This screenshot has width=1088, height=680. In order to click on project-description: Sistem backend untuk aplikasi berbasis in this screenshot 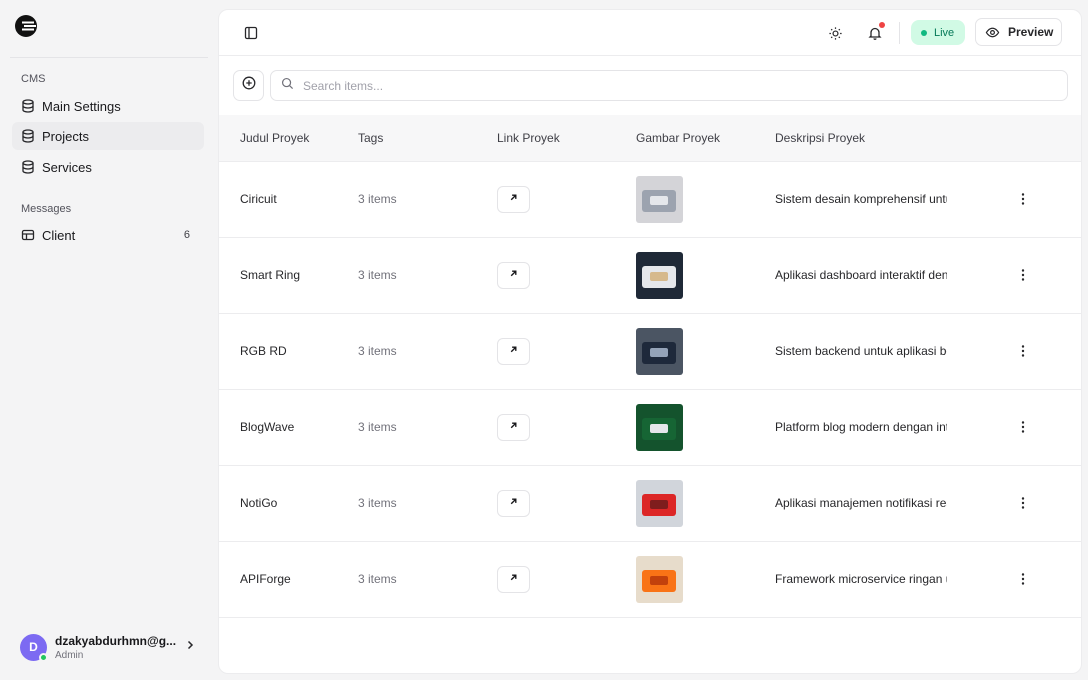, I will do `click(861, 351)`.